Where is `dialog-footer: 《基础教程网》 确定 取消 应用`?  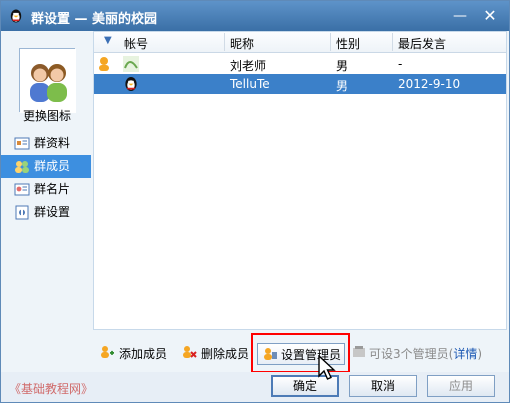 dialog-footer: 《基础教程网》 确定 取消 应用 is located at coordinates (255, 387).